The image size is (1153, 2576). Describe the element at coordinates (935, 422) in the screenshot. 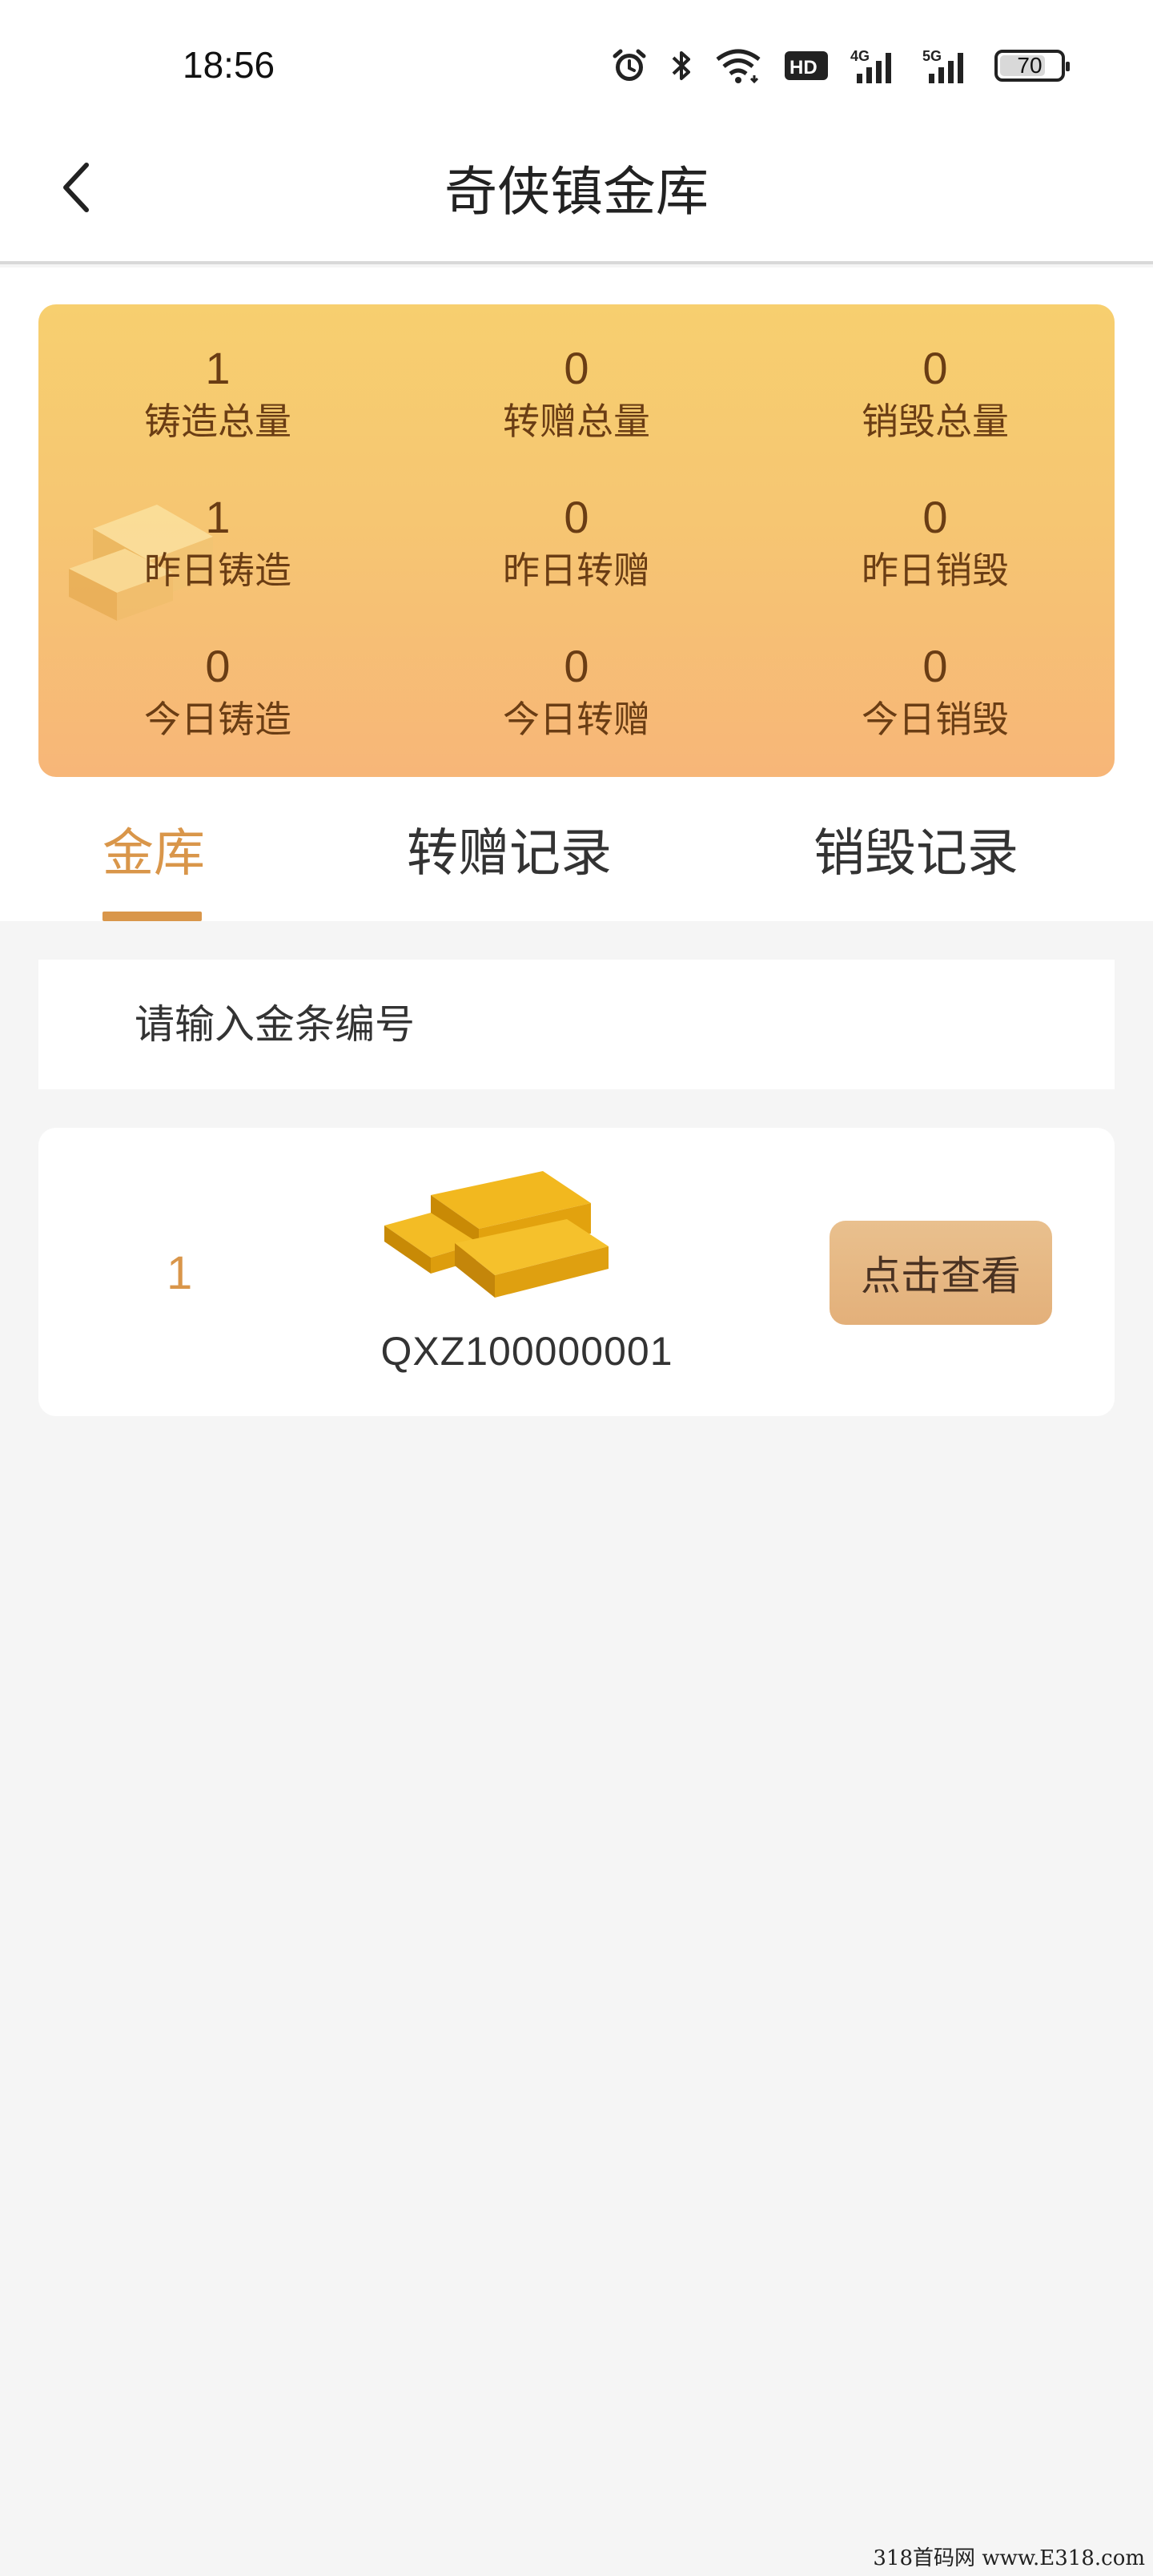

I see `stat-label: 销毁总量` at that location.